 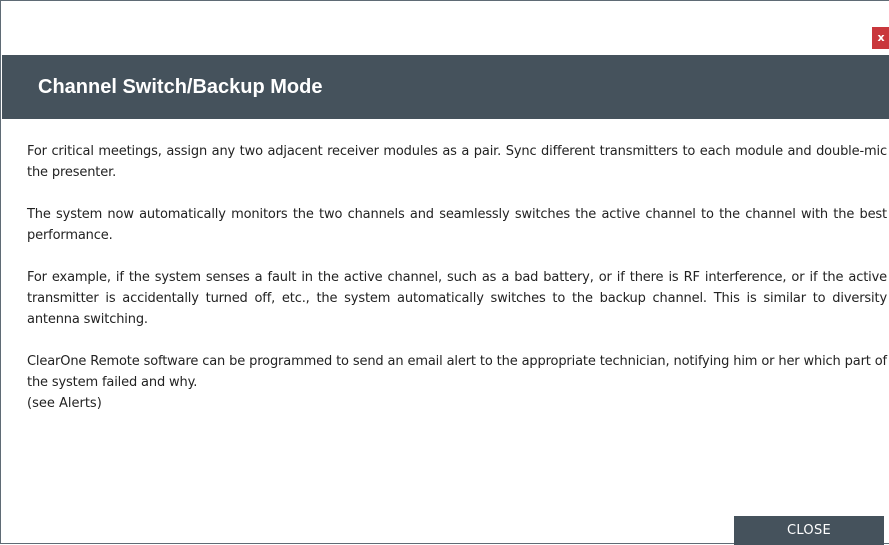 What do you see at coordinates (457, 403) in the screenshot?
I see `see-alerts-link: (see Alerts)` at bounding box center [457, 403].